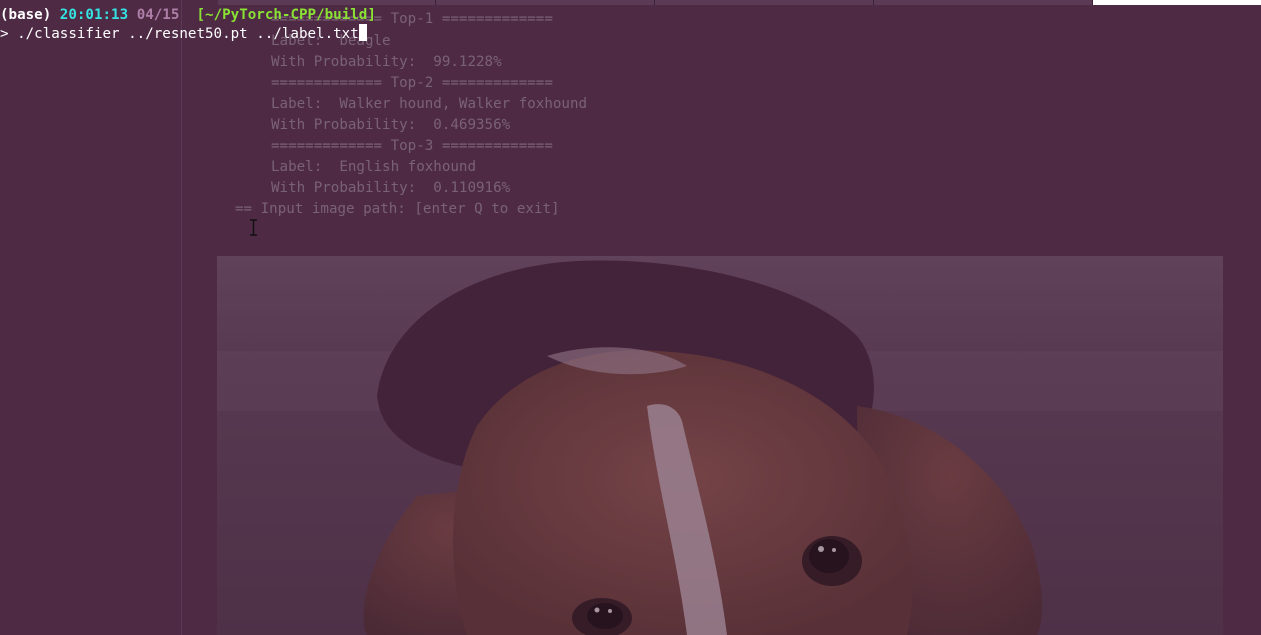  What do you see at coordinates (362, 32) in the screenshot?
I see `block-cursor` at bounding box center [362, 32].